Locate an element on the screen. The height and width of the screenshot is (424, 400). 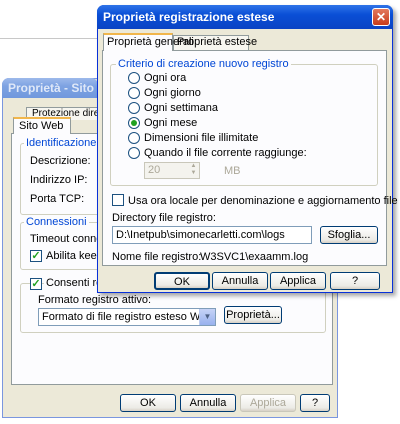
descrizione-label: Descrizione: is located at coordinates (60, 161).